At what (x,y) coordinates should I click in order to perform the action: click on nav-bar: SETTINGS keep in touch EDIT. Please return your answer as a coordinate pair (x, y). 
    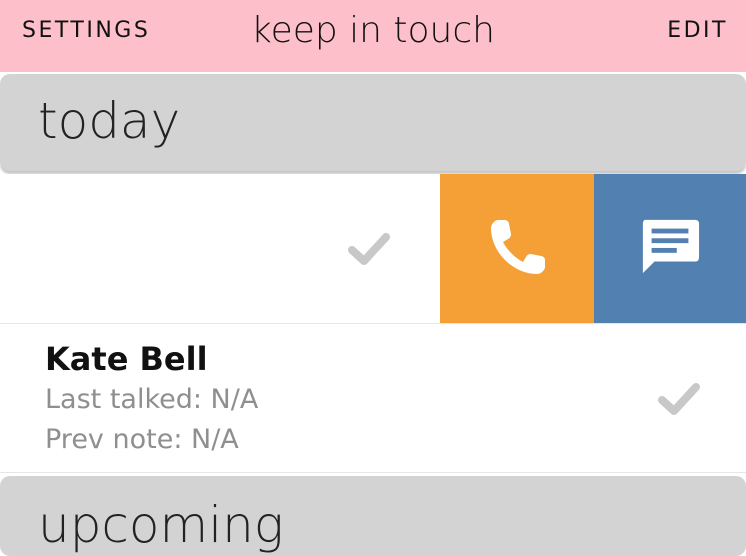
    Looking at the image, I should click on (373, 36).